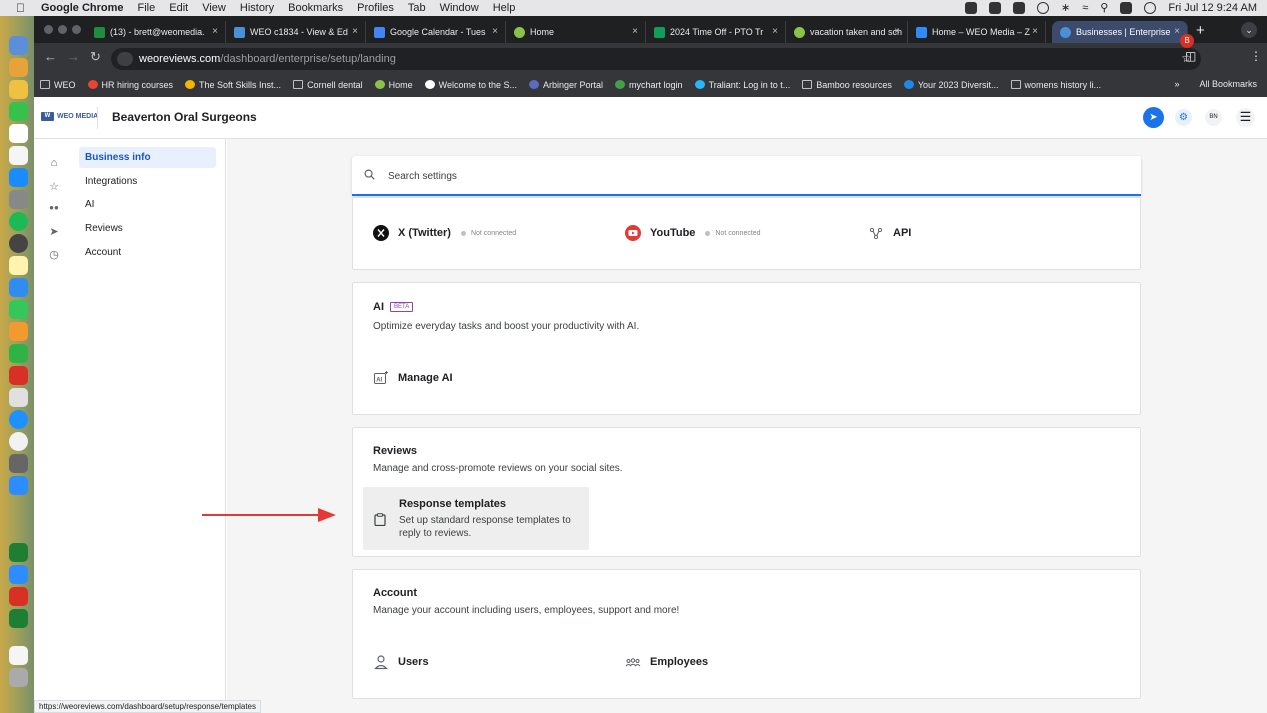 Image resolution: width=1267 pixels, height=713 pixels. I want to click on star-icon: ☆, so click(54, 186).